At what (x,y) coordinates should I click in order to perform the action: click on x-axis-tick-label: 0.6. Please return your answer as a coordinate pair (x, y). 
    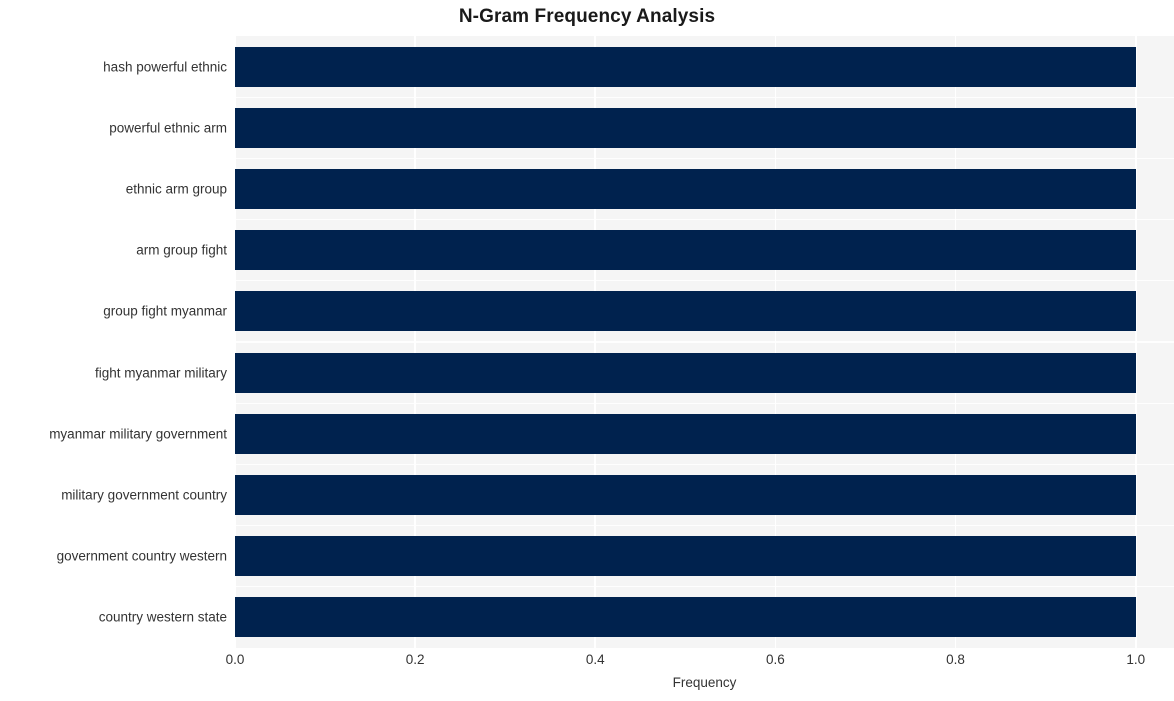
    Looking at the image, I should click on (775, 659).